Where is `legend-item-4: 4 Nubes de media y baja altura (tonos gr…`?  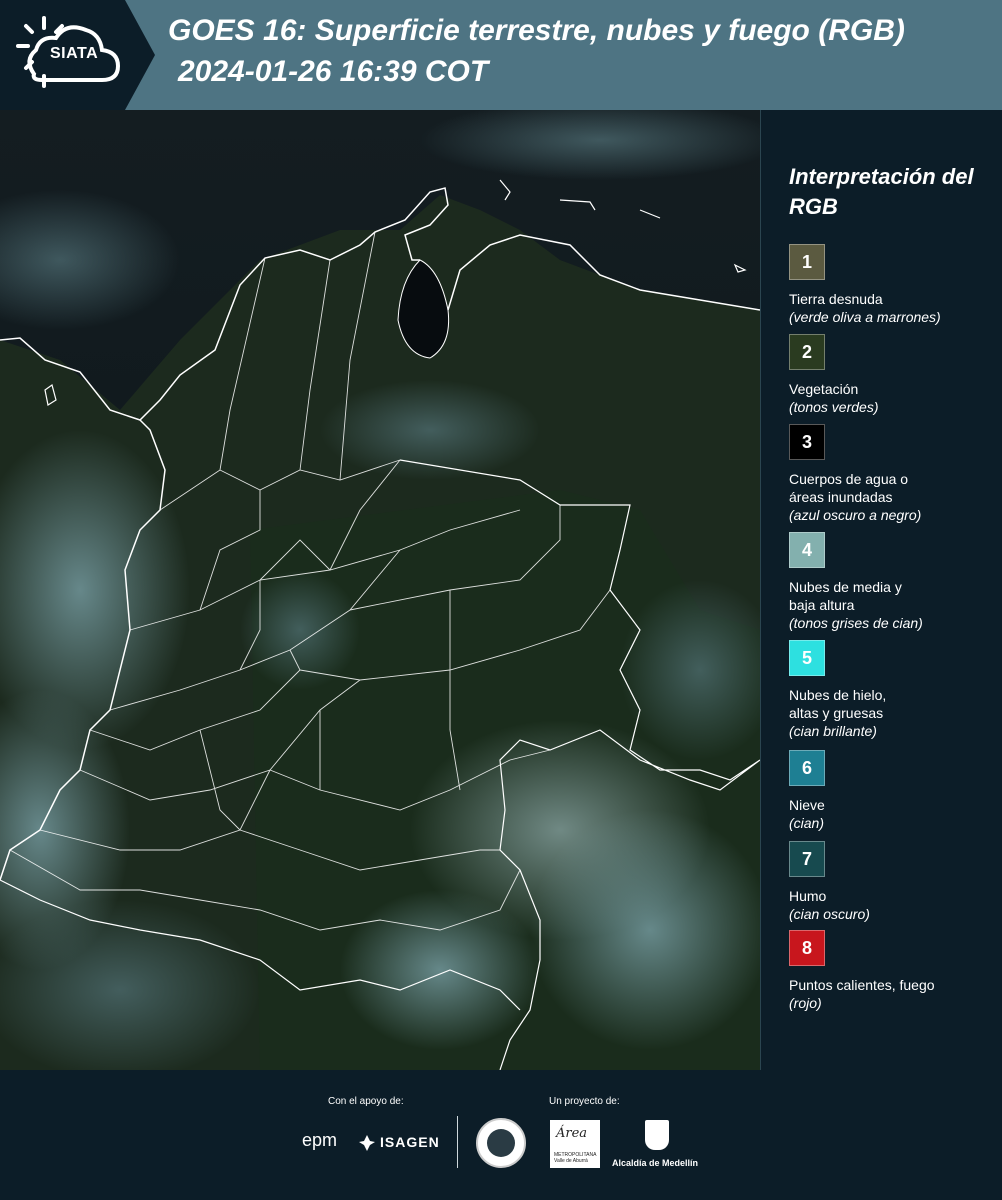
legend-item-4: 4 Nubes de media y baja altura (tonos gr… is located at coordinates (894, 582).